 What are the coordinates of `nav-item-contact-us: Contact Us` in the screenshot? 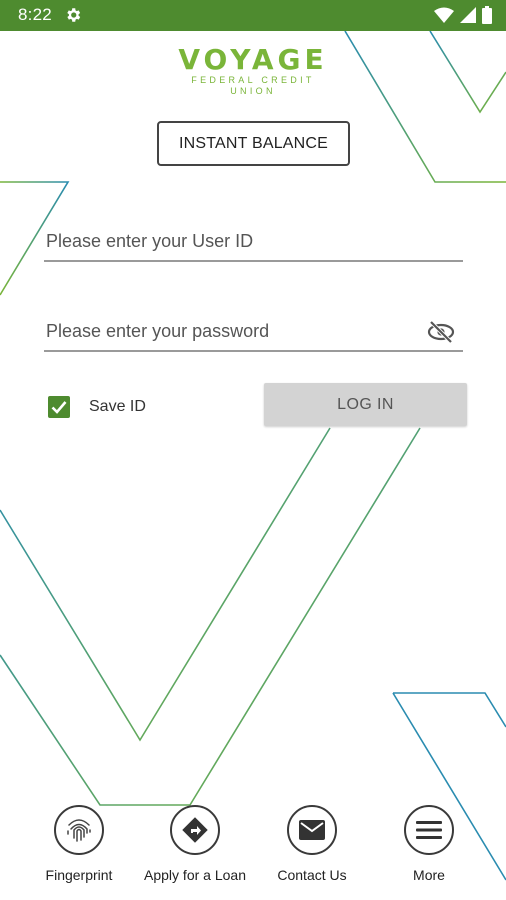 It's located at (312, 844).